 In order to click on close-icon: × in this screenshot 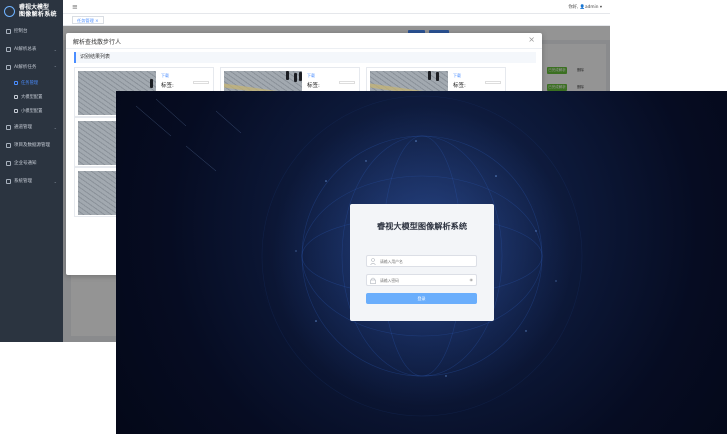, I will do `click(531, 39)`.